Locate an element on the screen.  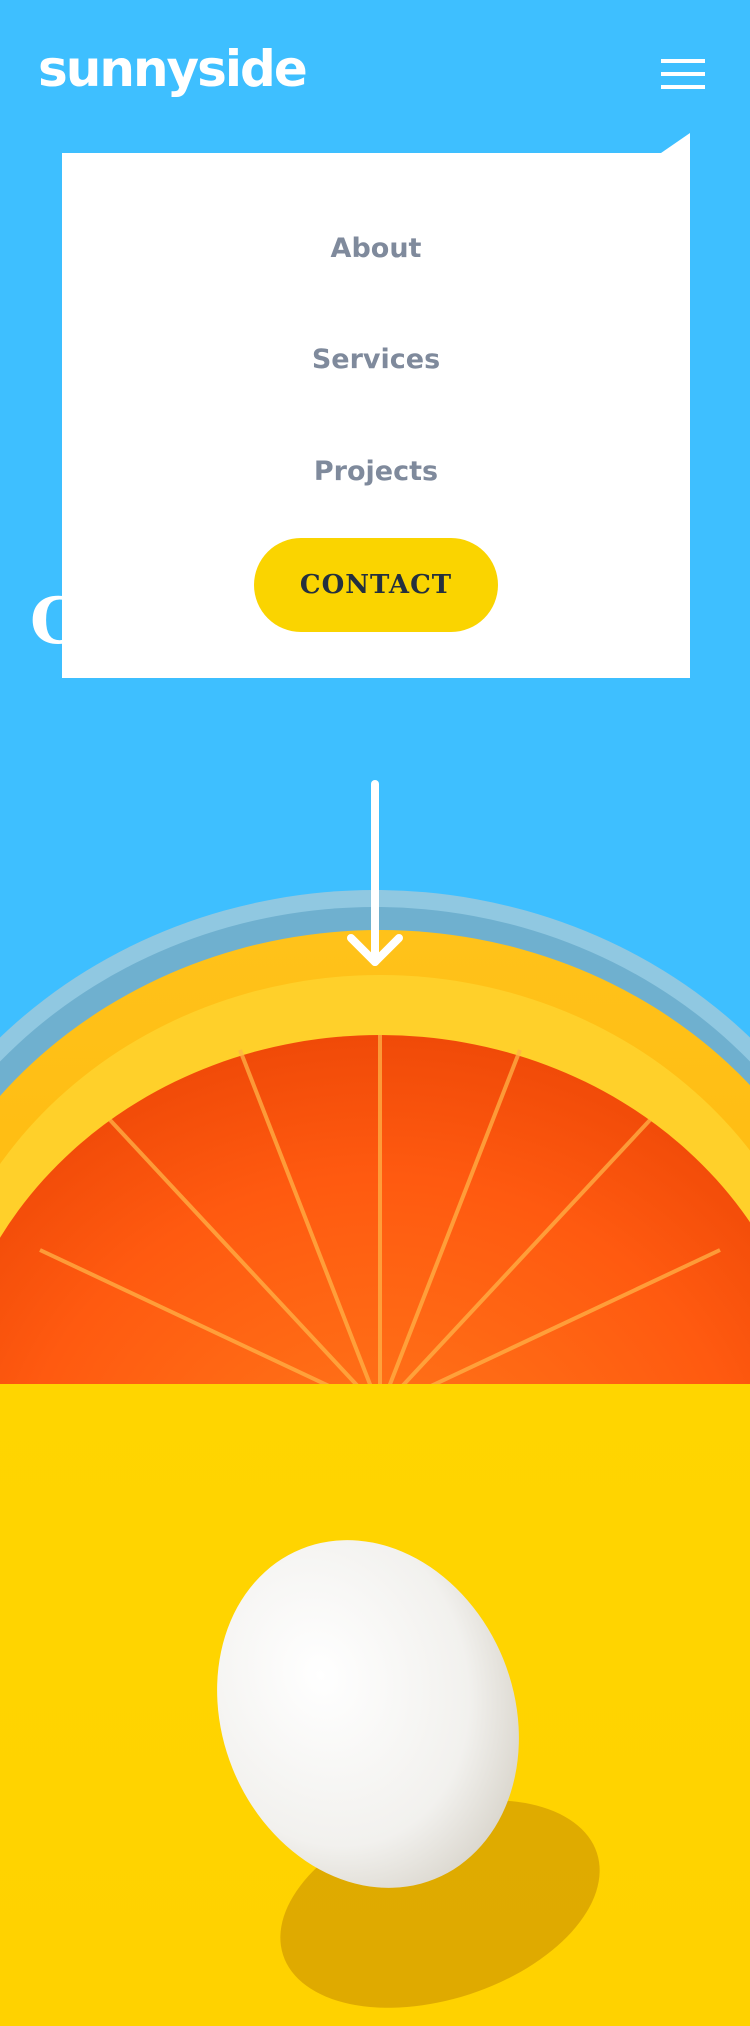
logo: sunnyside is located at coordinates (173, 69).